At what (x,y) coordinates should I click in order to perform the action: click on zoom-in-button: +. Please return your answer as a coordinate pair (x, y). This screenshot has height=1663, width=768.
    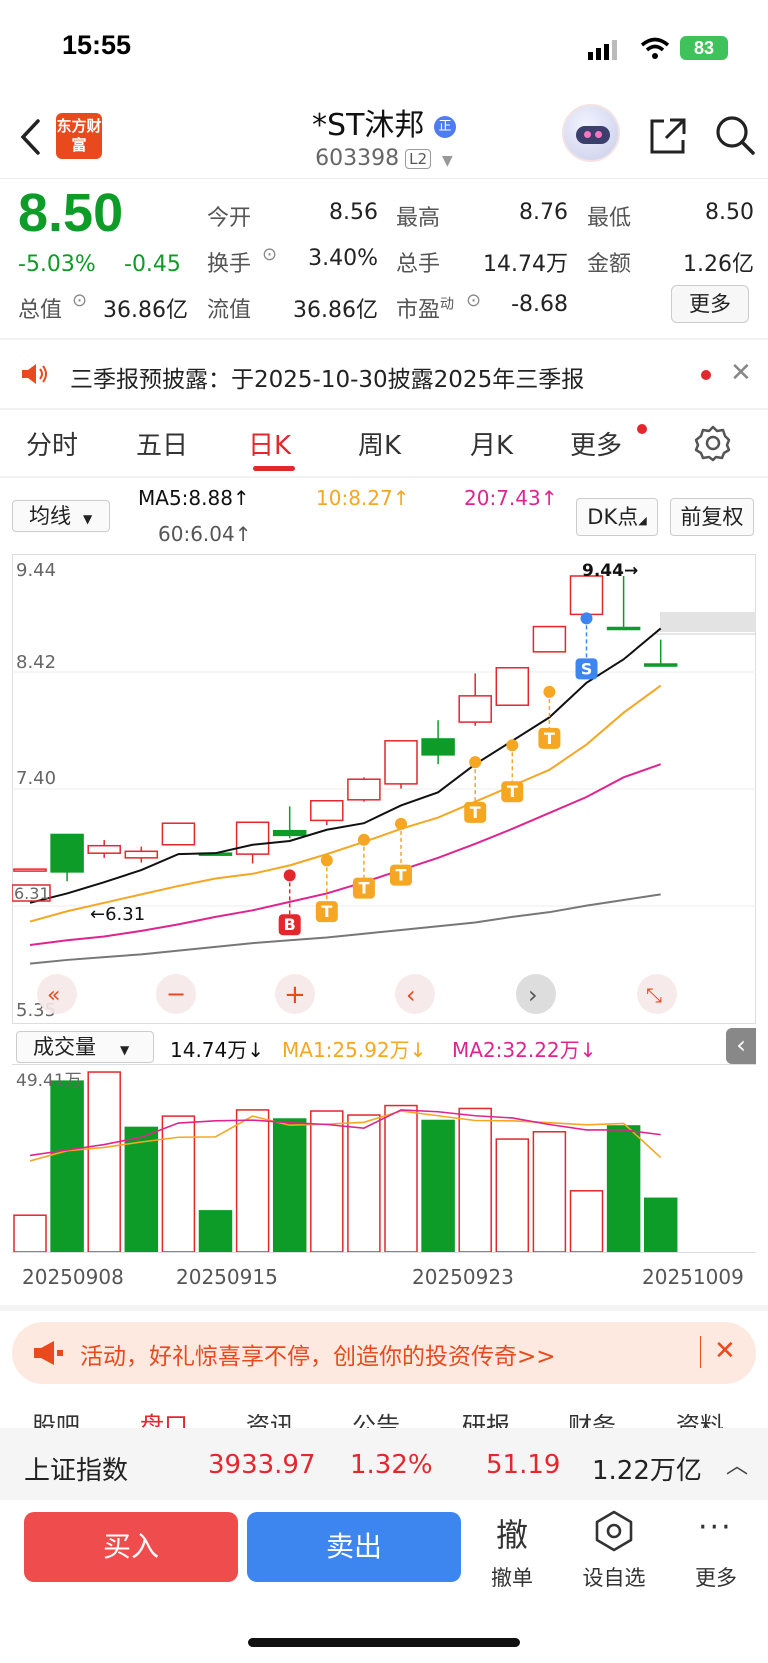
    Looking at the image, I should click on (295, 994).